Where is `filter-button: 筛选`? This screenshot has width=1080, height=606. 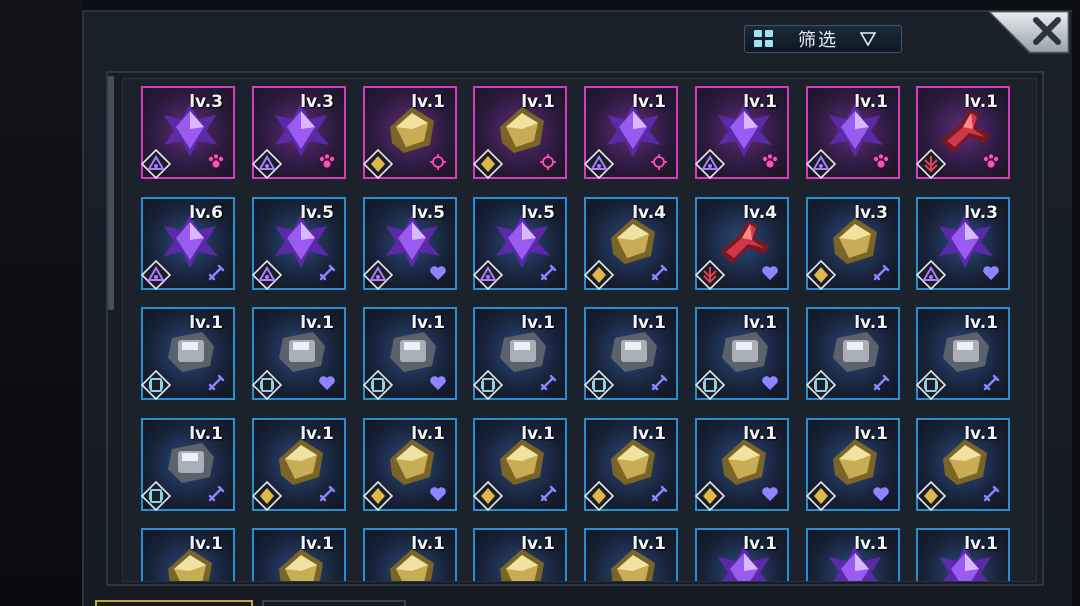
filter-button: 筛选 is located at coordinates (823, 39).